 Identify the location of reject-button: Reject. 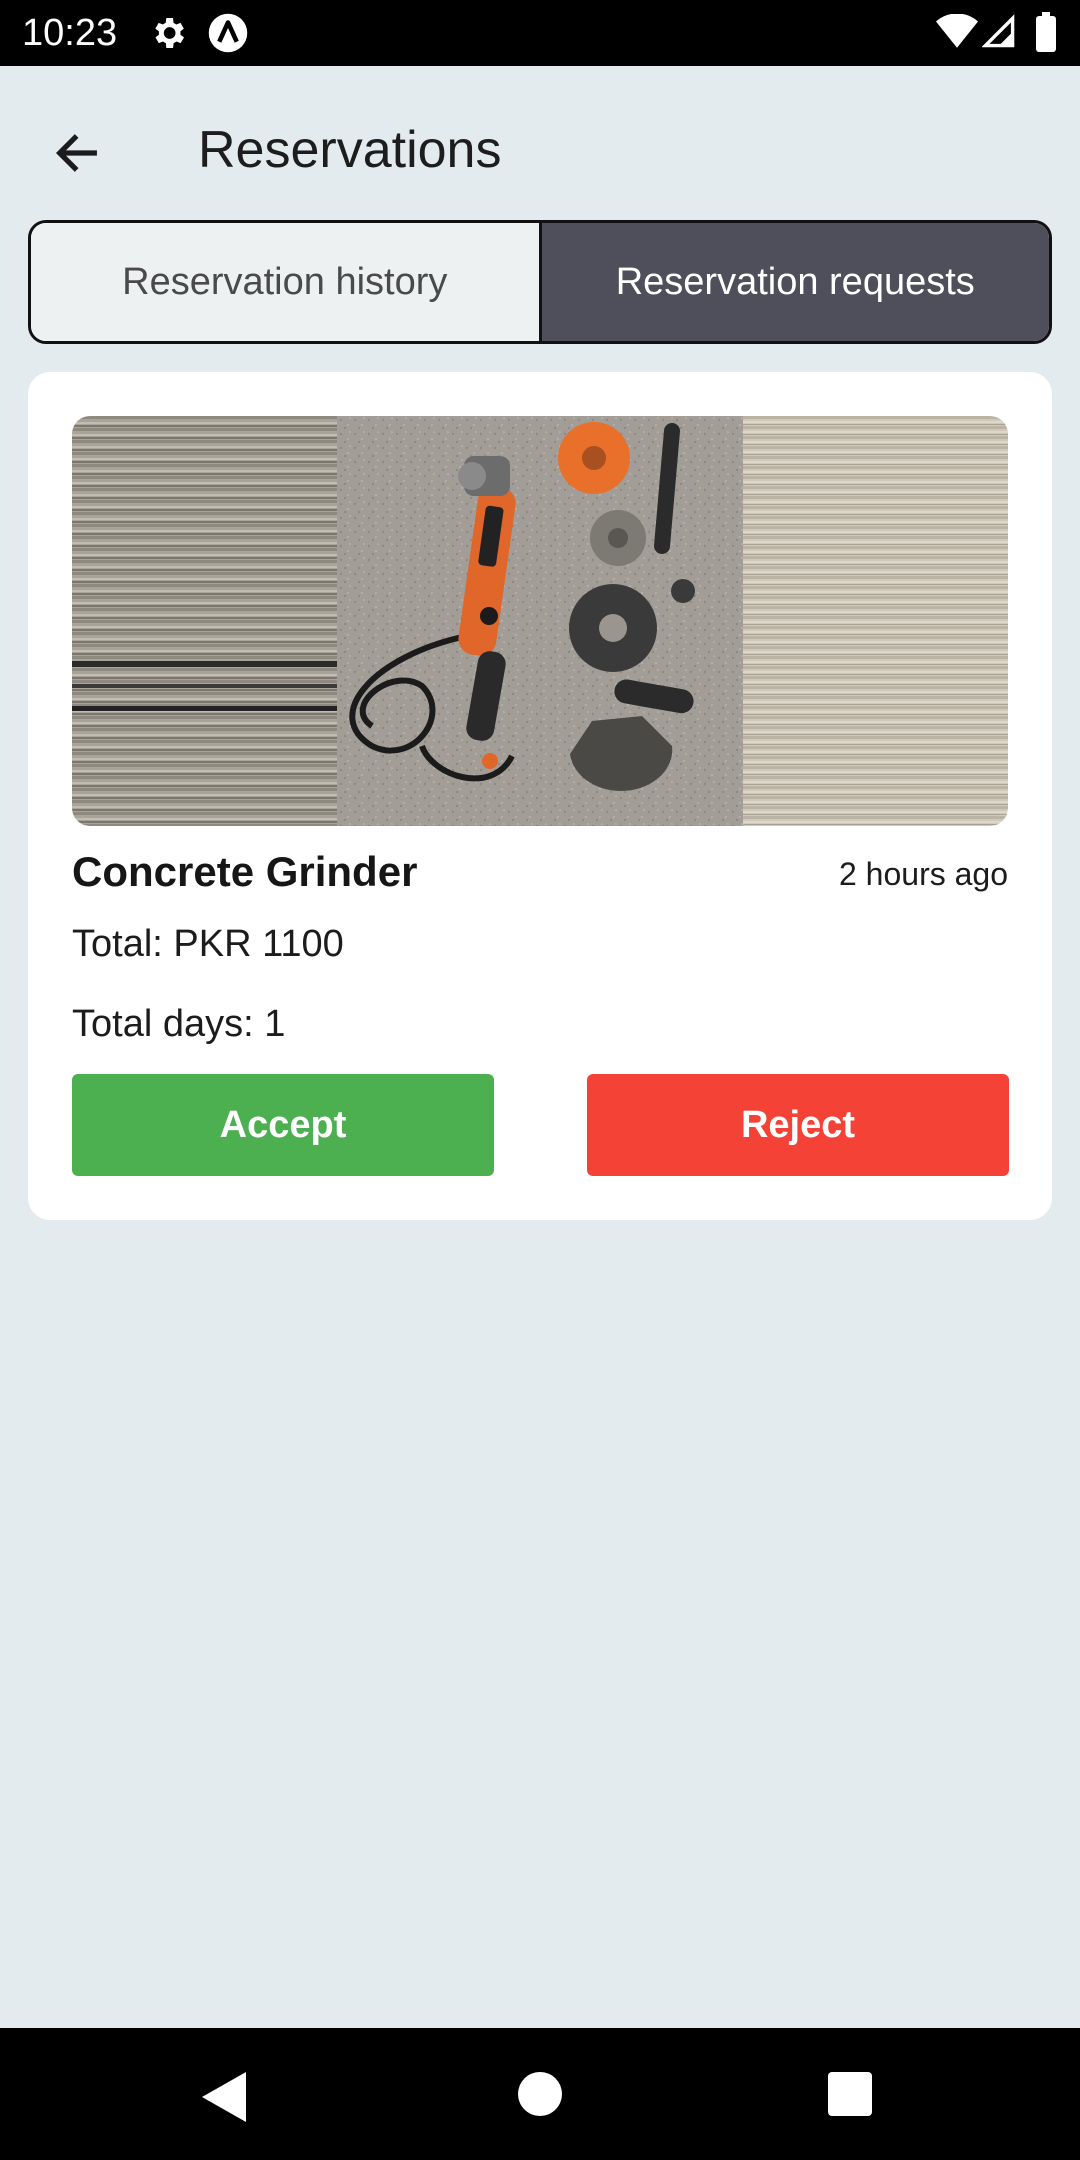
(798, 1125).